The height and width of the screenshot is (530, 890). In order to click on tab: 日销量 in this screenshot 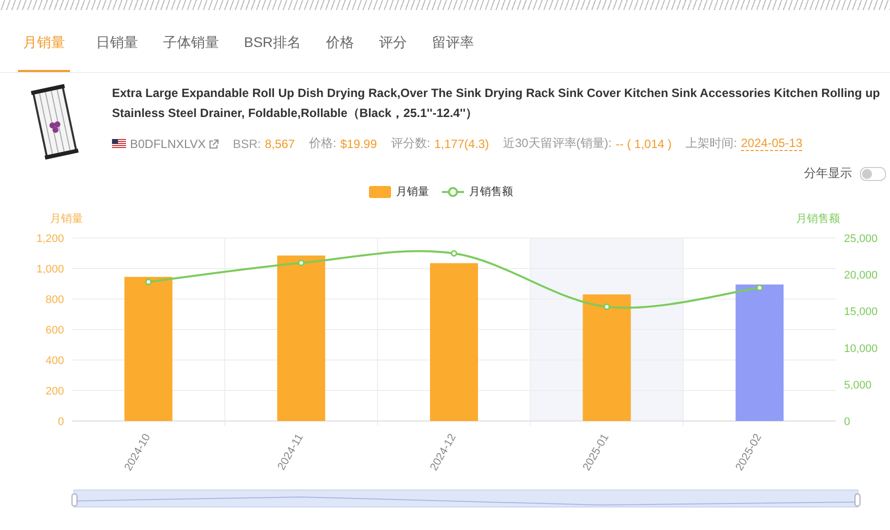, I will do `click(117, 53)`.